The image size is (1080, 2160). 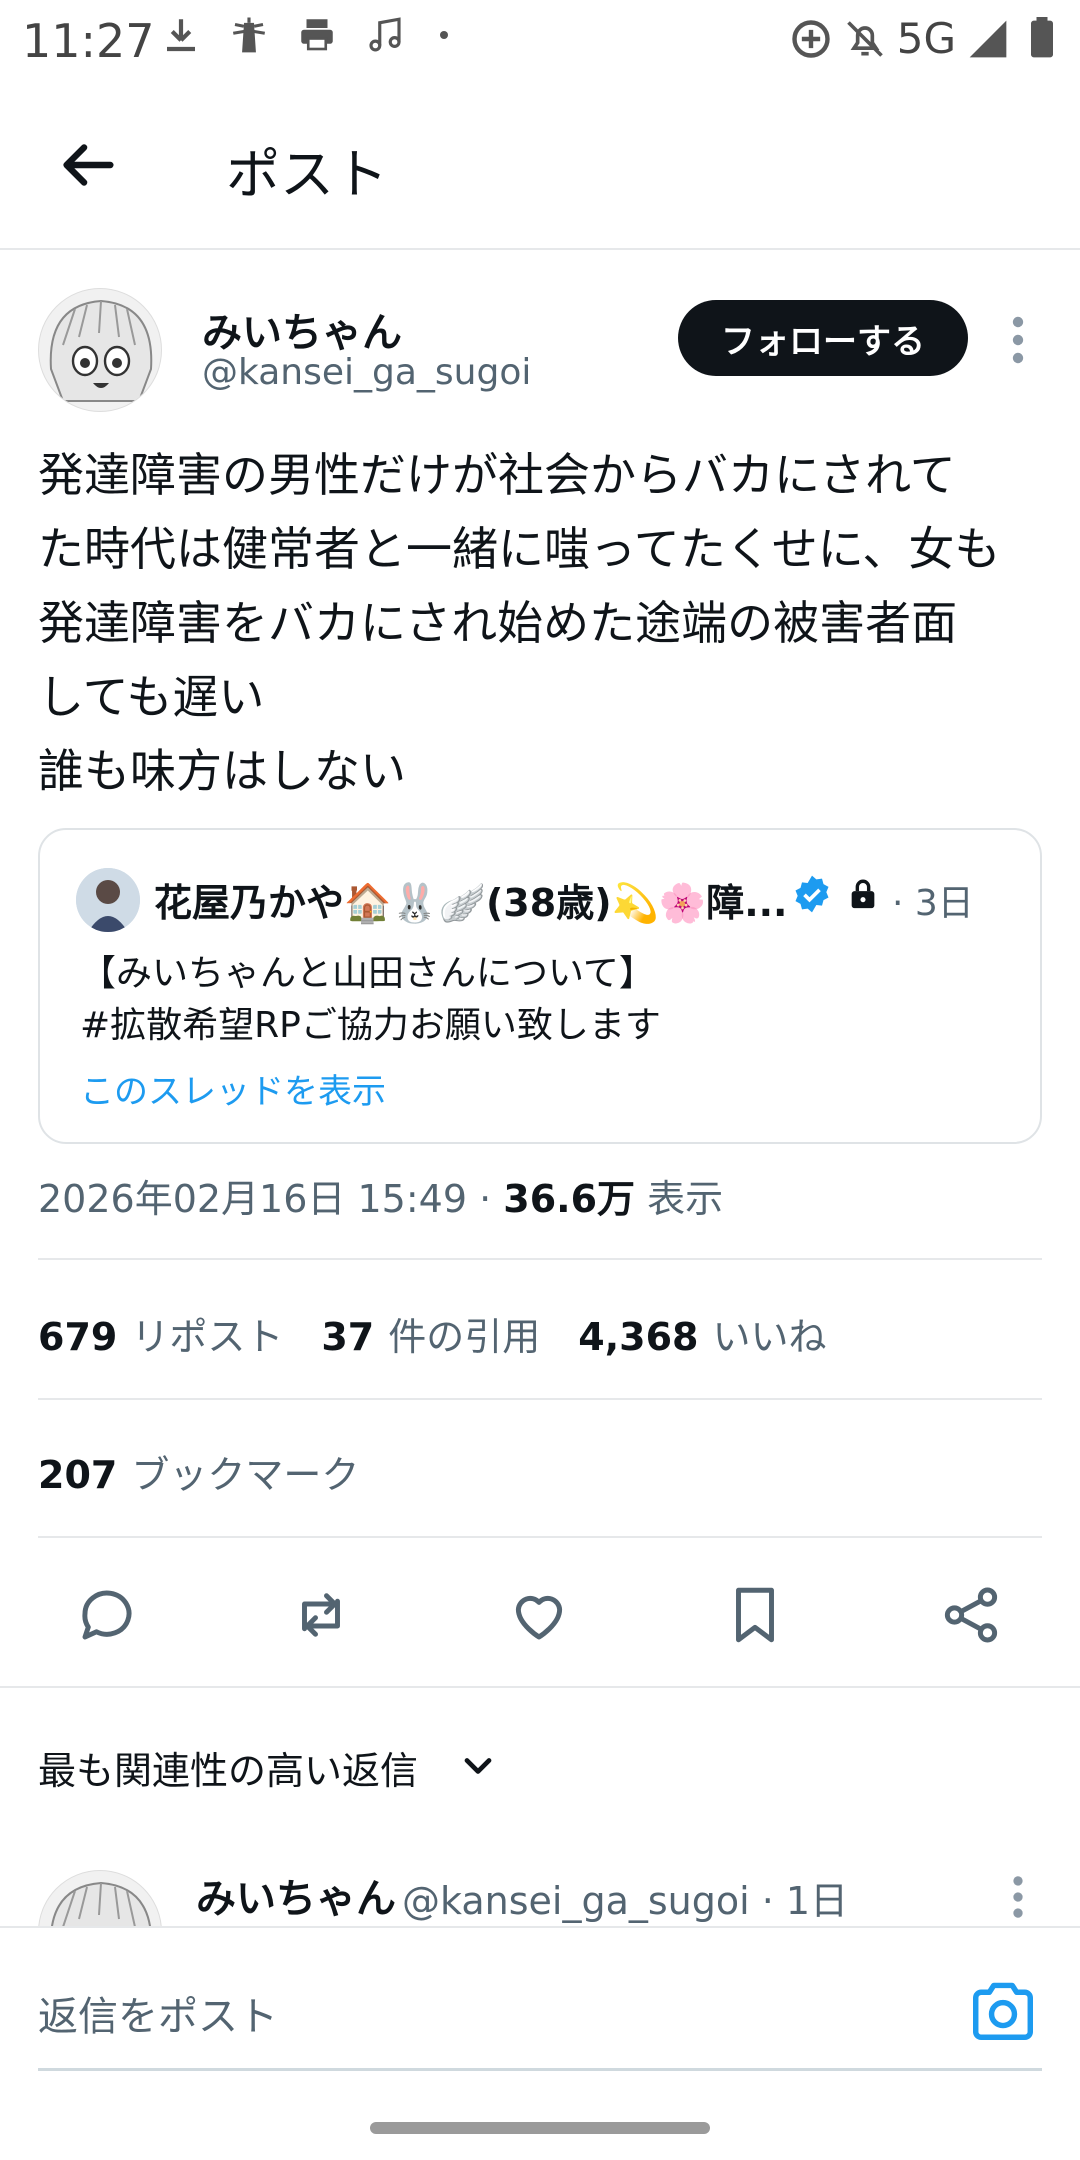 I want to click on author-handle: @kansei_ga_sugoi, so click(x=366, y=372).